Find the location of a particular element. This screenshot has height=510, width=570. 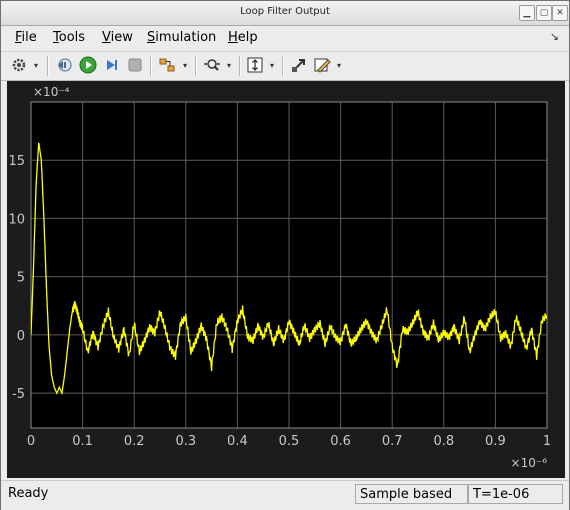

menu-simulation: Simulation is located at coordinates (181, 37).